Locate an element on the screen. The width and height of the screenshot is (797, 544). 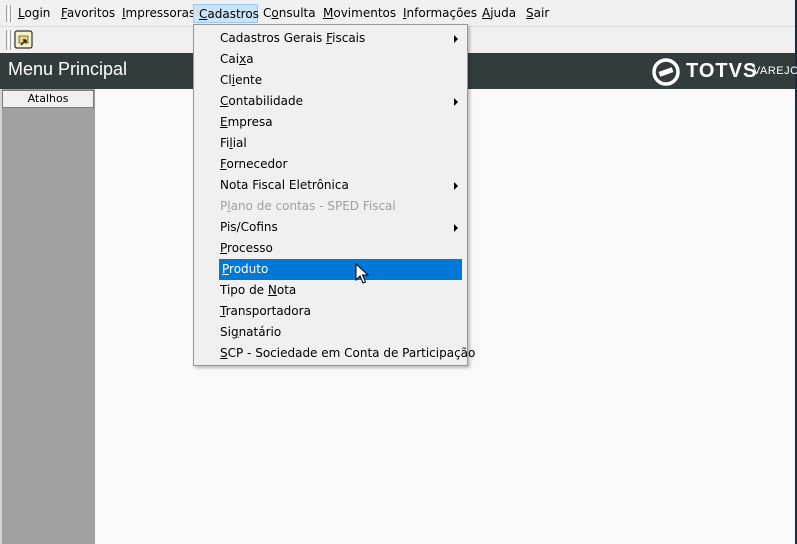
menu-ajuda: Ajuda is located at coordinates (499, 13).